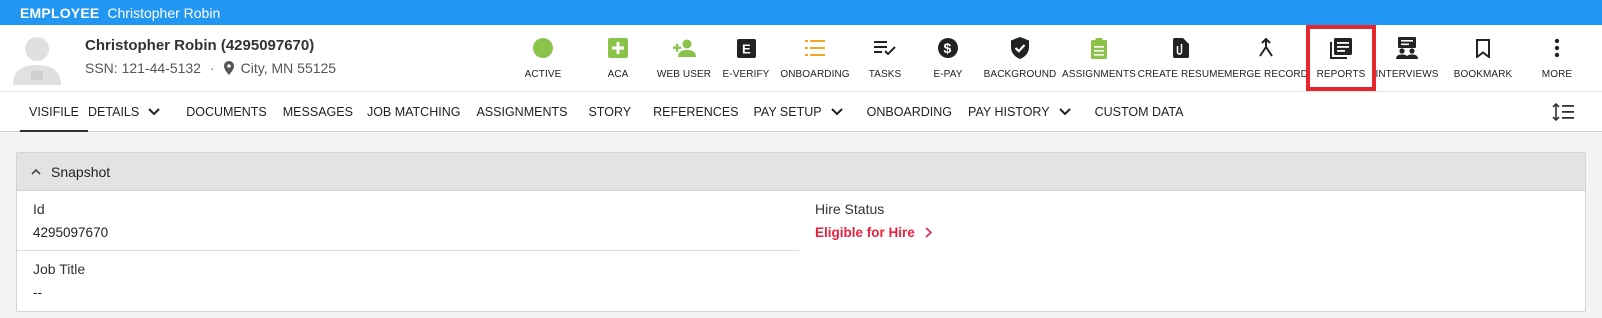 This screenshot has width=1602, height=318. Describe the element at coordinates (1181, 74) in the screenshot. I see `action-label: CREATE RESUME` at that location.